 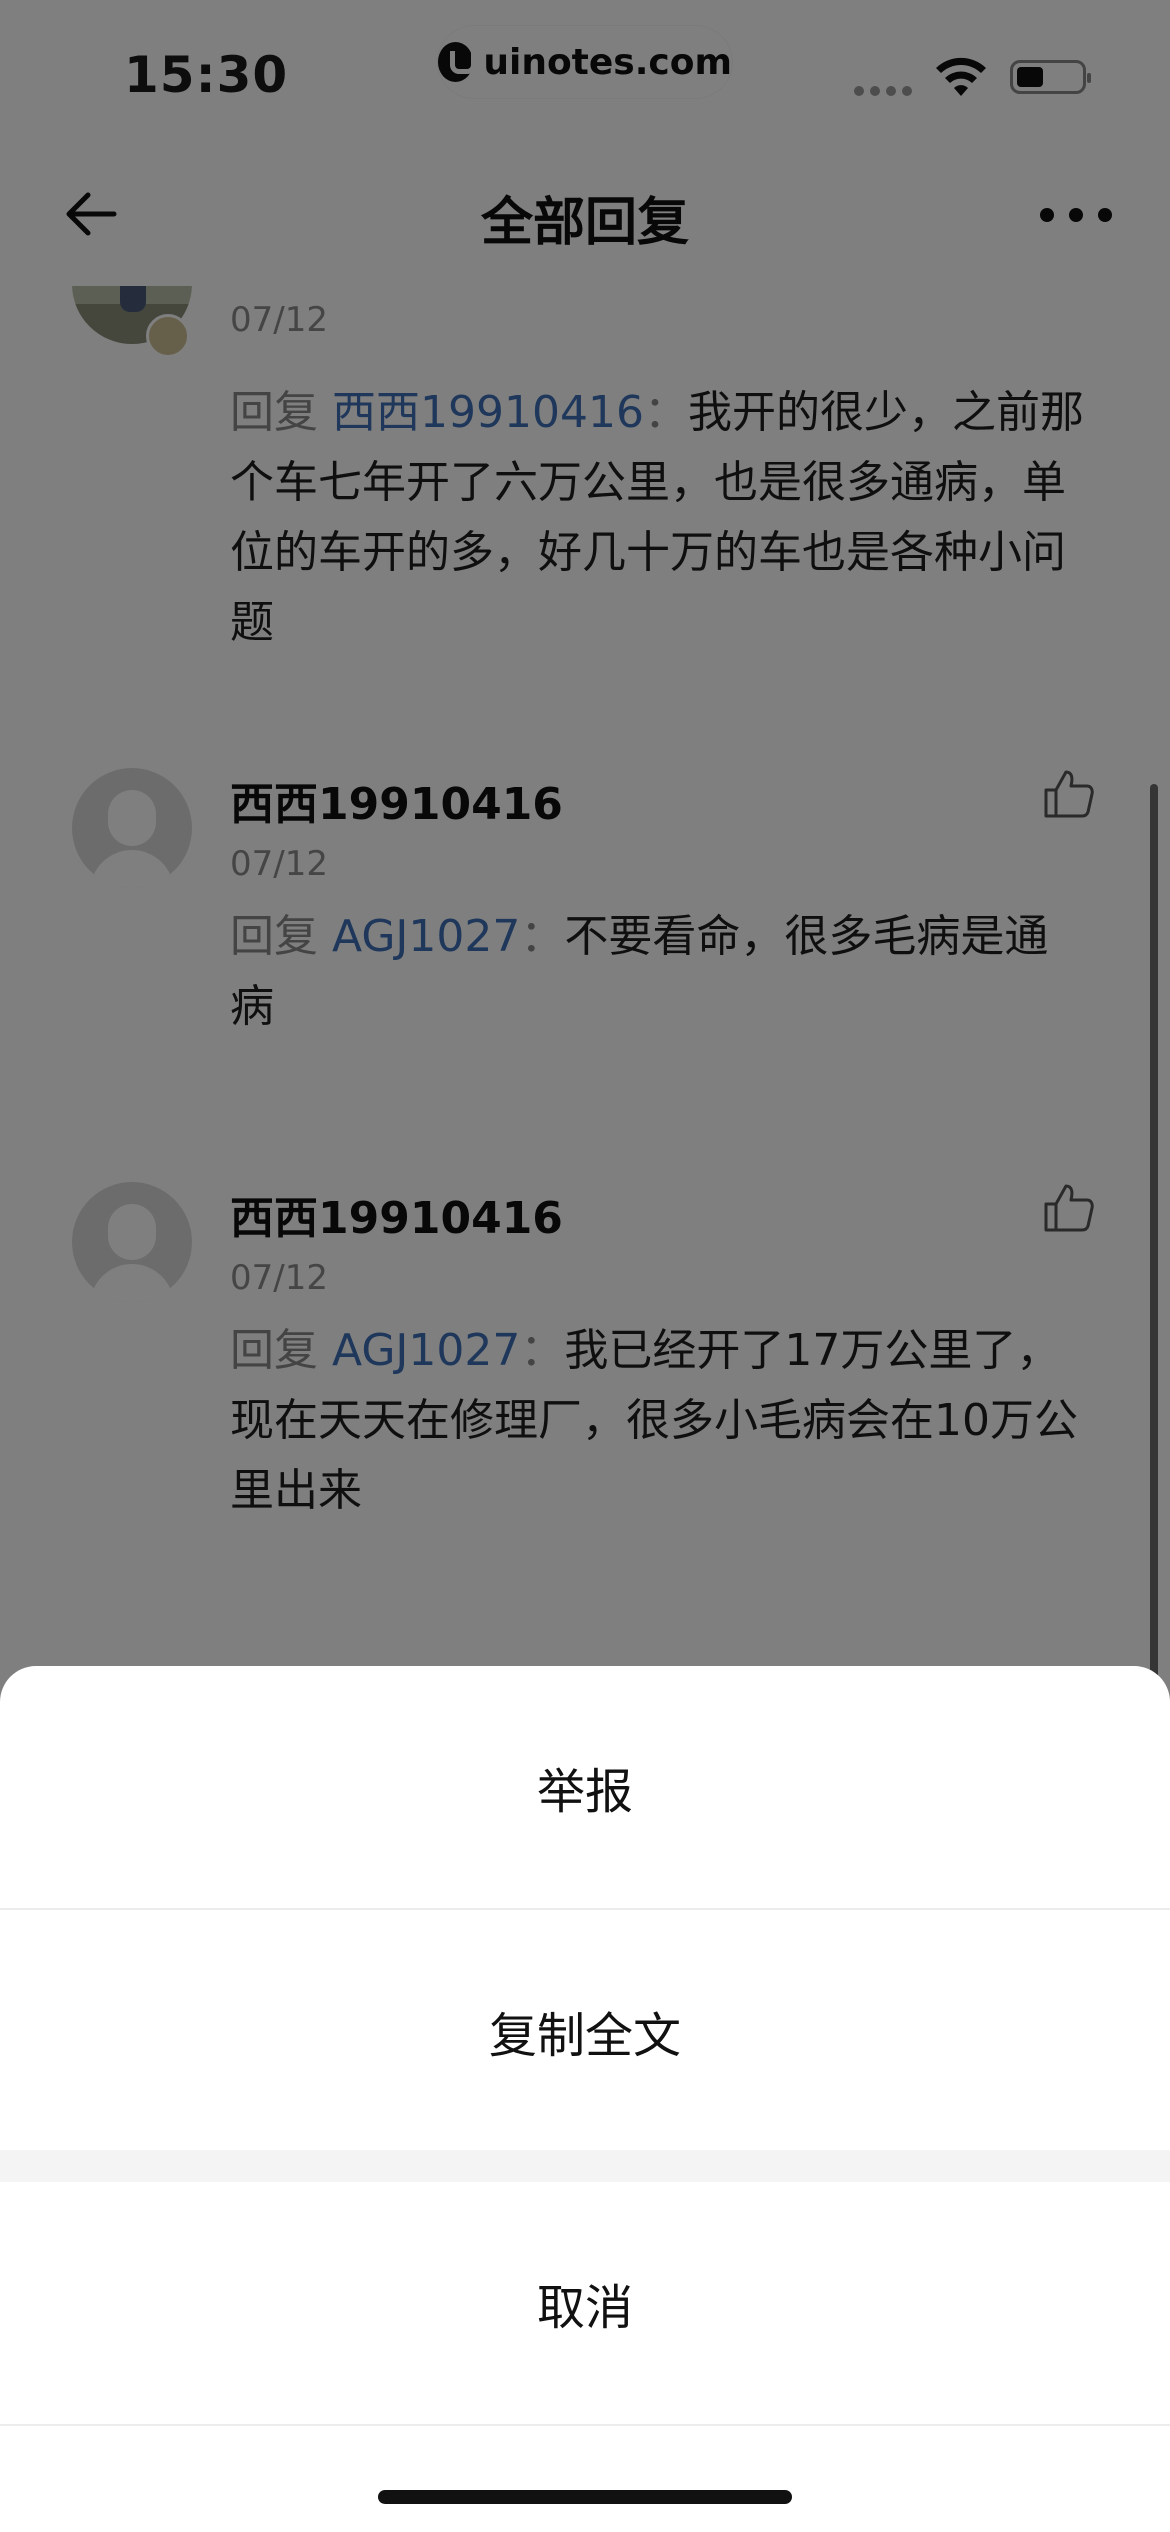 I want to click on home-indicator, so click(x=585, y=2497).